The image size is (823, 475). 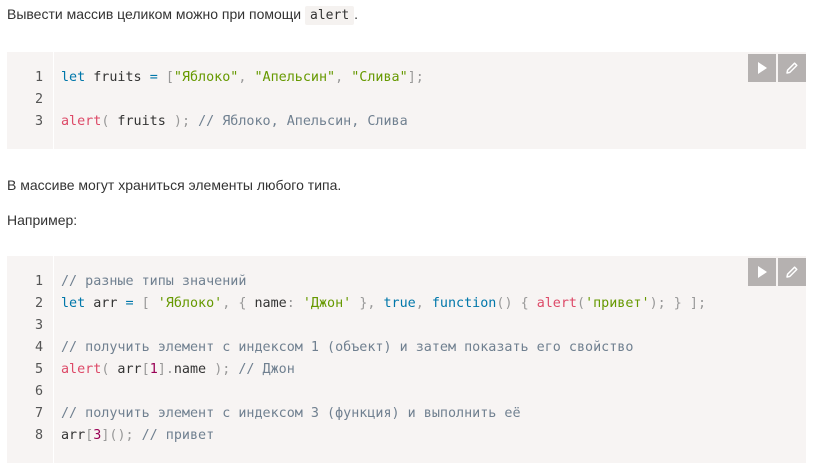 I want to click on token-comment: // Джон, so click(x=266, y=369).